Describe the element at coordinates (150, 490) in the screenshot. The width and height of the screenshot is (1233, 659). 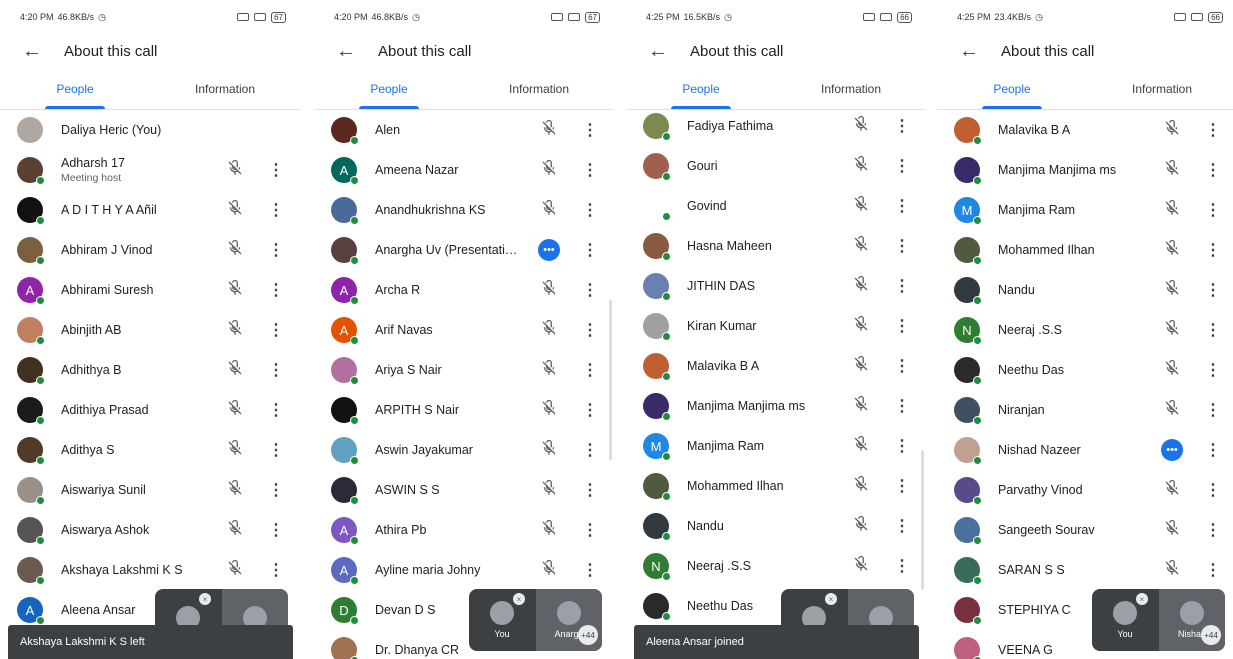
I see `participant-row: Aiswariya Sunil ⋮` at that location.